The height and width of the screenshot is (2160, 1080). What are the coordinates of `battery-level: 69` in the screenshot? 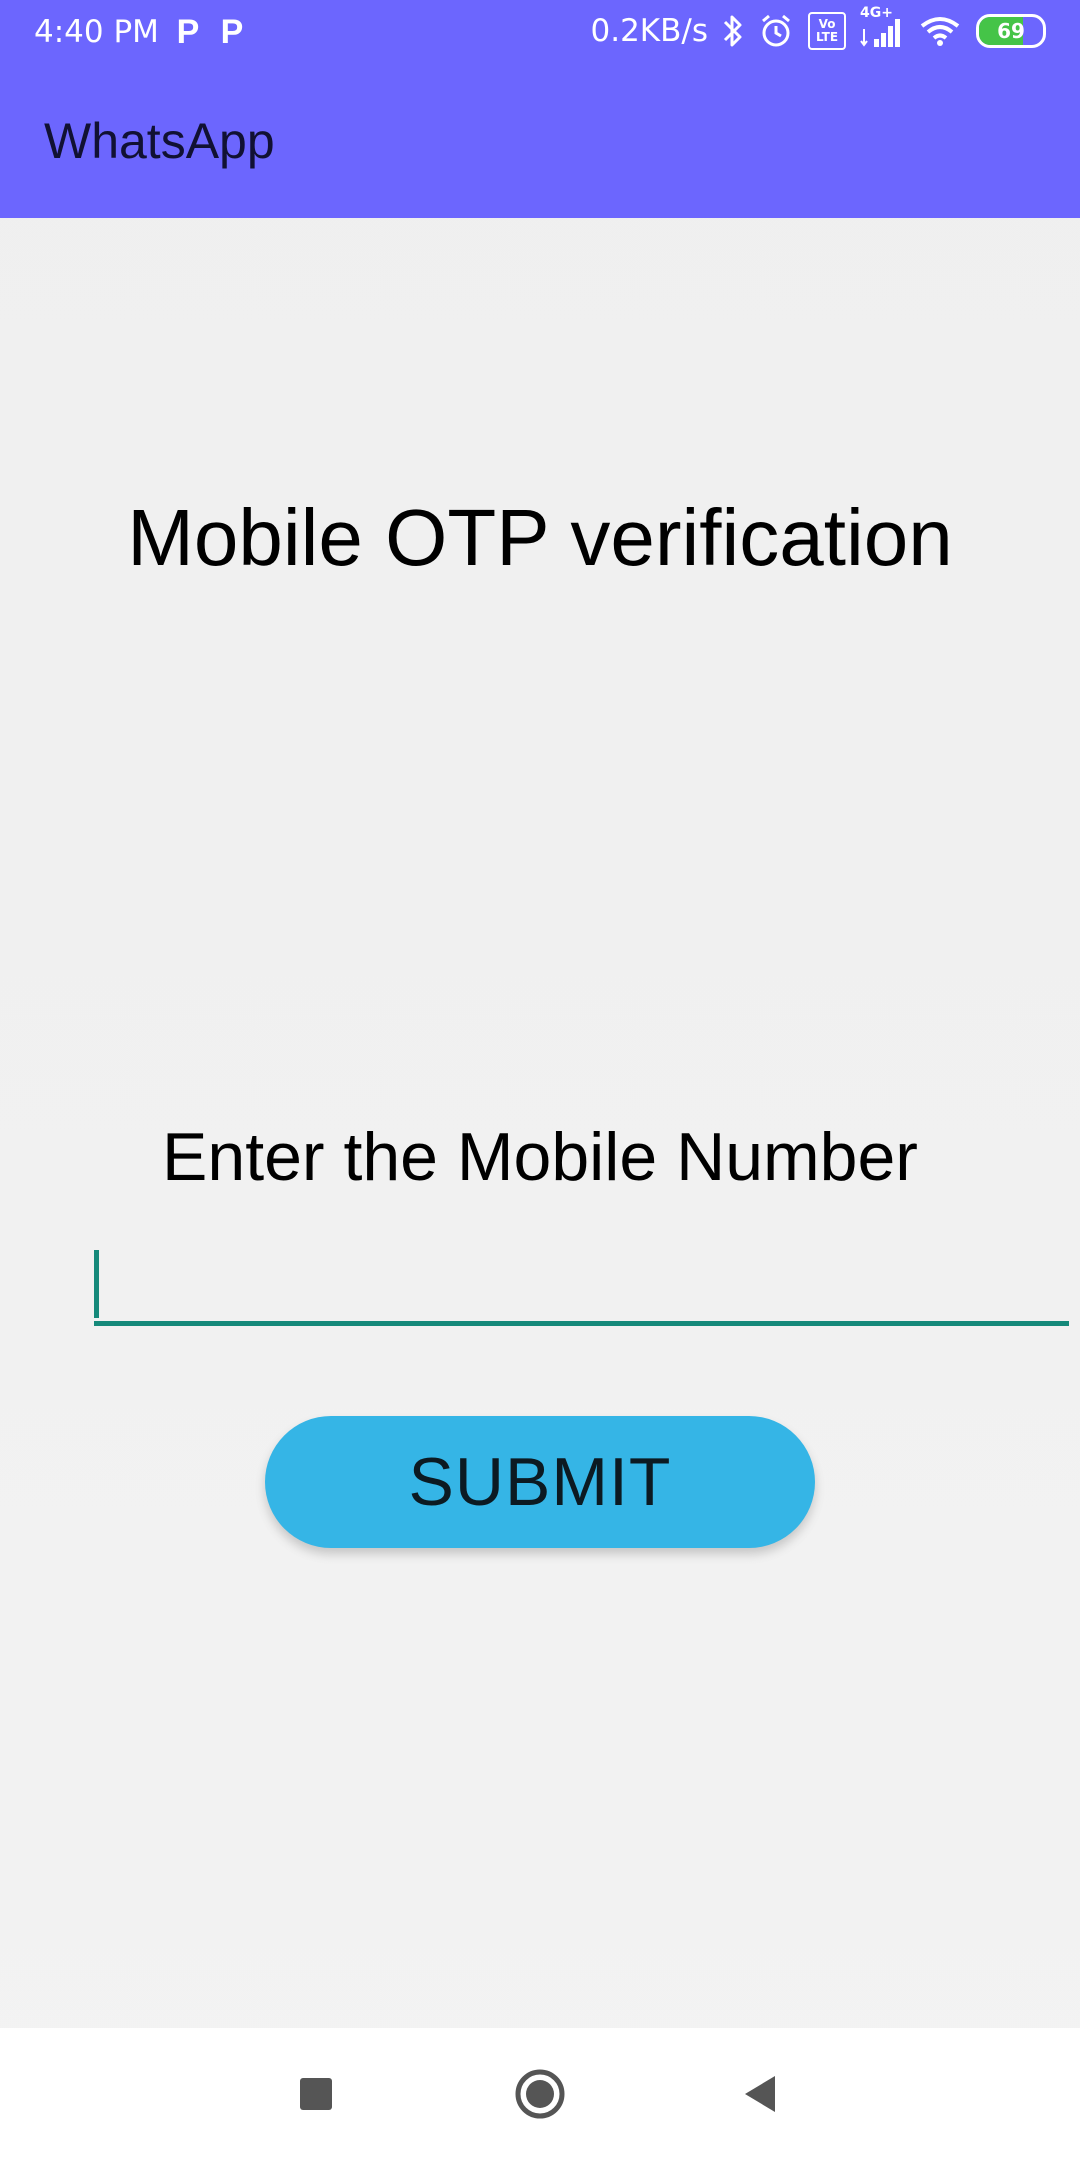 It's located at (1011, 31).